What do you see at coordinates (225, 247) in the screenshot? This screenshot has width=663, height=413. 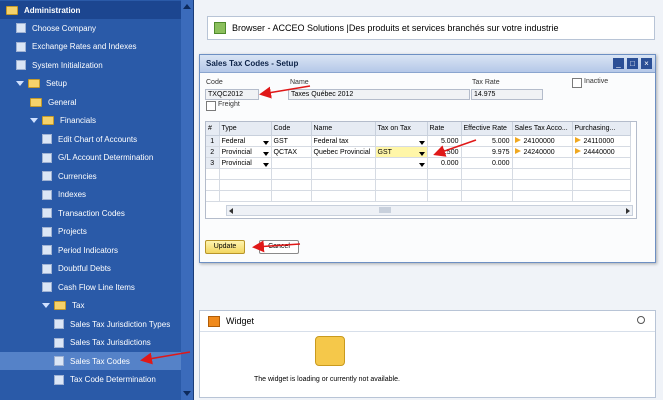 I see `update-button: Update` at bounding box center [225, 247].